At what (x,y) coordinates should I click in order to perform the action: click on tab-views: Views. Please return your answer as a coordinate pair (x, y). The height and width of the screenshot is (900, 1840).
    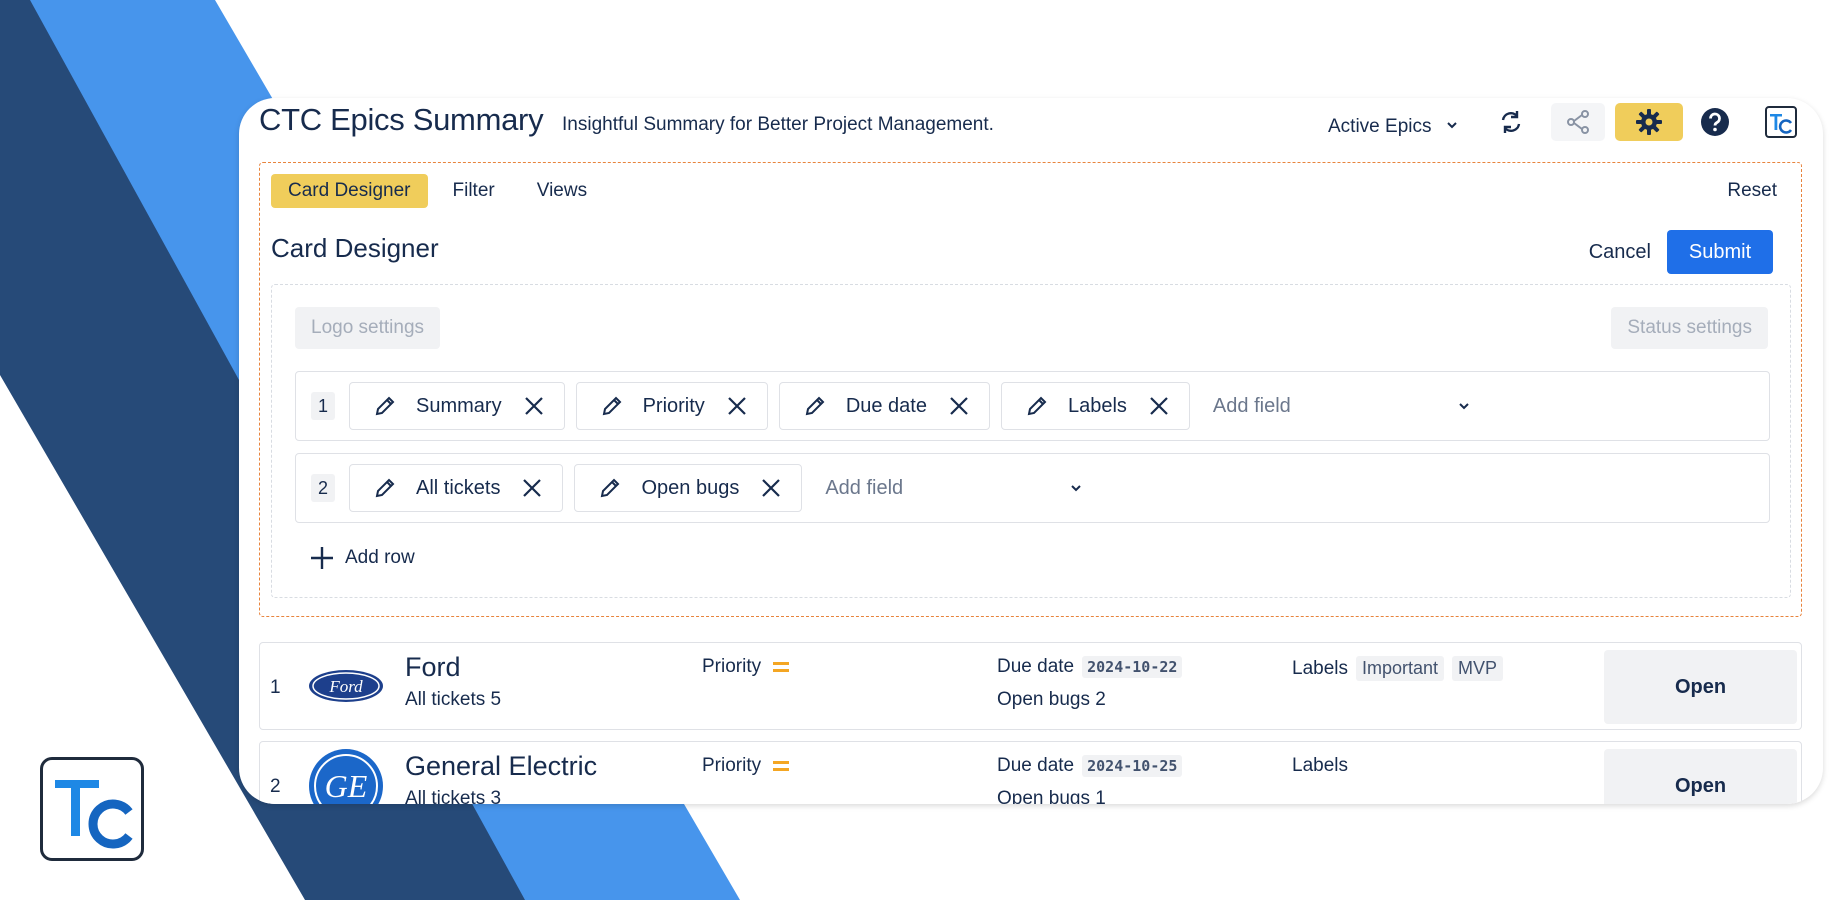
    Looking at the image, I should click on (562, 191).